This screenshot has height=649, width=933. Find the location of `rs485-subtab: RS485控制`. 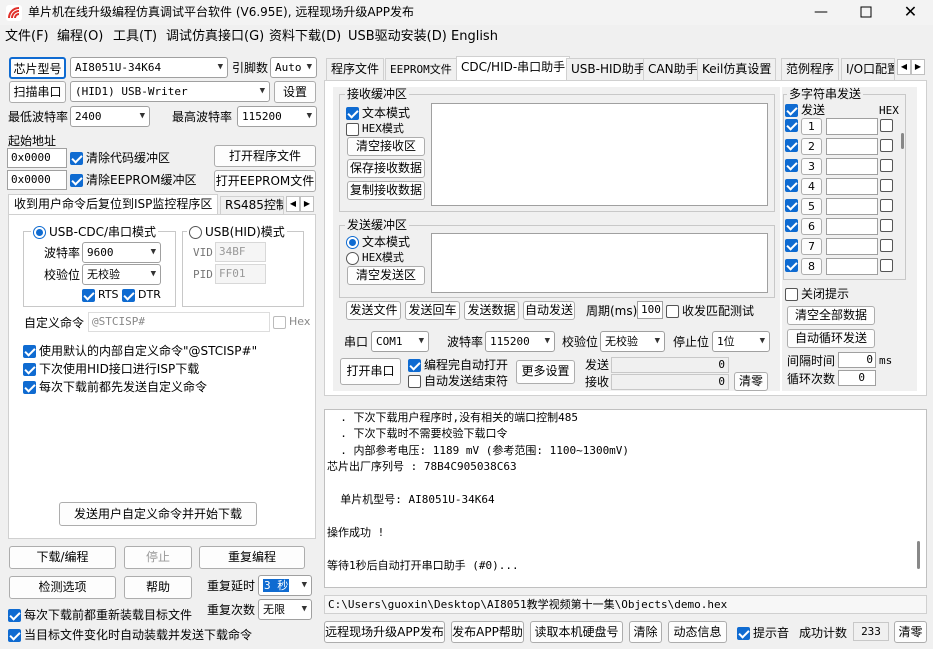

rs485-subtab: RS485控制 is located at coordinates (252, 205).